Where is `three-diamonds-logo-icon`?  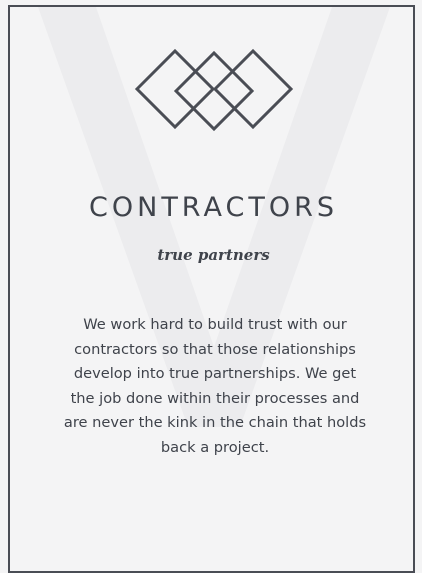
three-diamonds-logo-icon is located at coordinates (214, 90).